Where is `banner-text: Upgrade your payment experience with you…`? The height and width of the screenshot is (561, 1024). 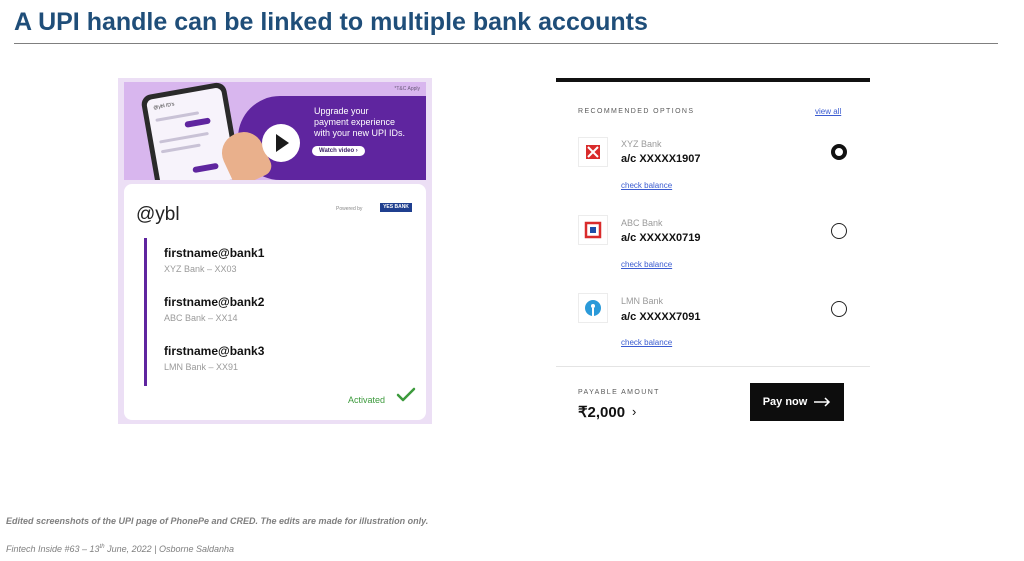 banner-text: Upgrade your payment experience with you… is located at coordinates (360, 122).